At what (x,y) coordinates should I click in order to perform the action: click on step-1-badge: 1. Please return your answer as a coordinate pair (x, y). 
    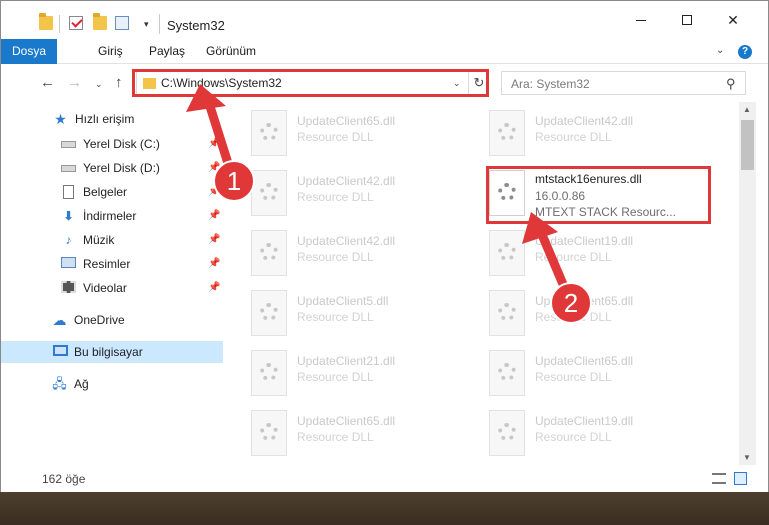
    Looking at the image, I should click on (234, 181).